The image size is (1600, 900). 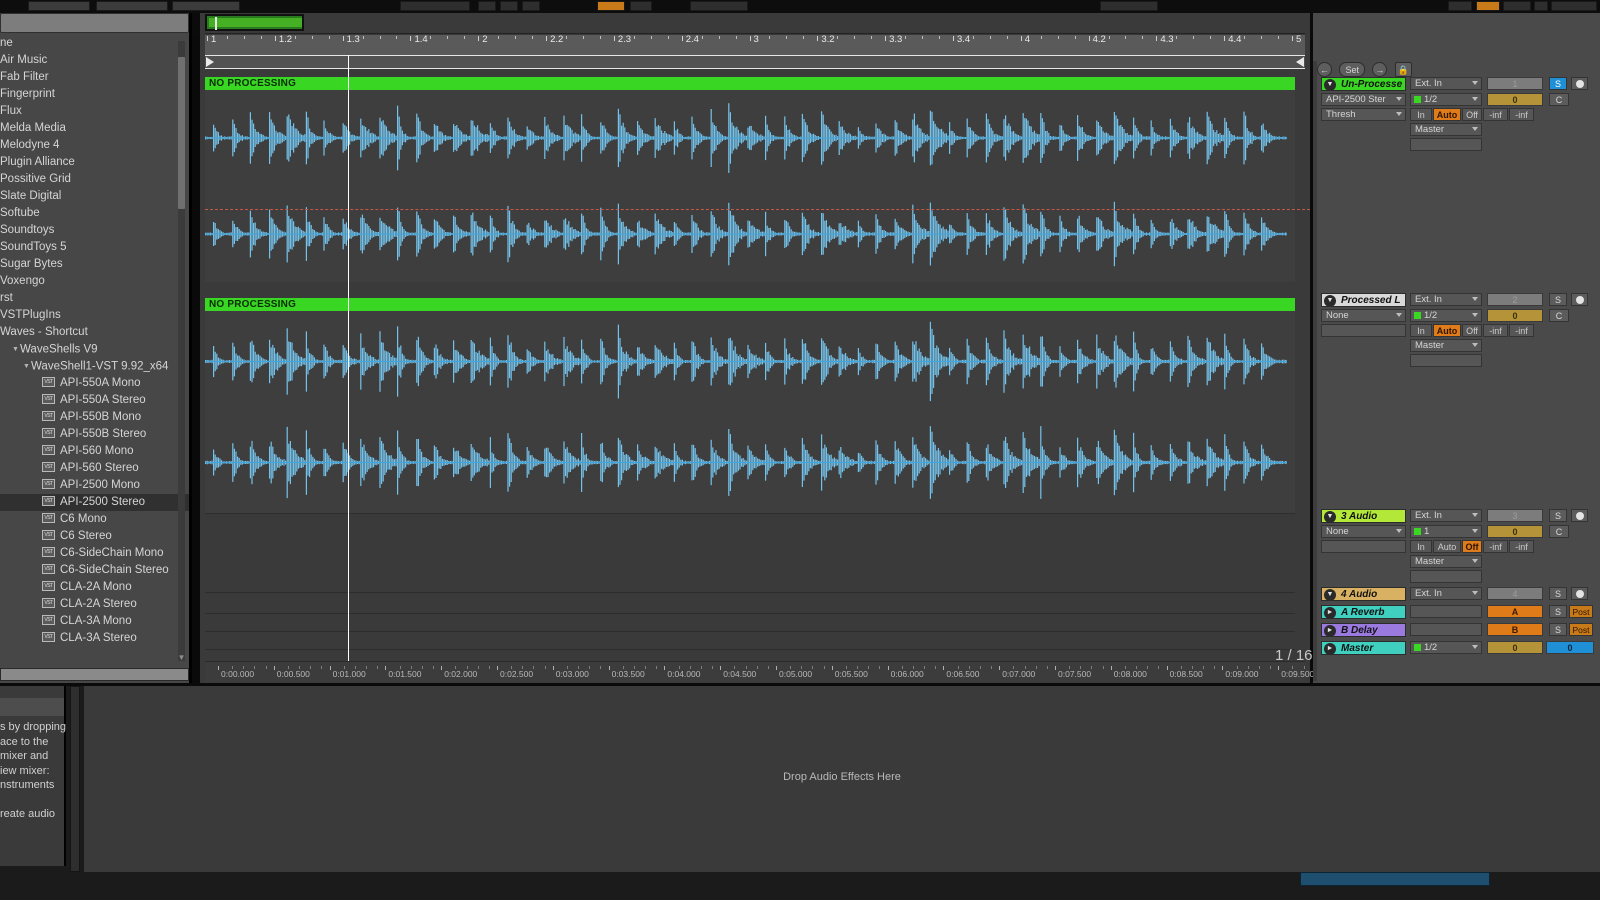 I want to click on track-meter-right-3: -inf, so click(x=1521, y=546).